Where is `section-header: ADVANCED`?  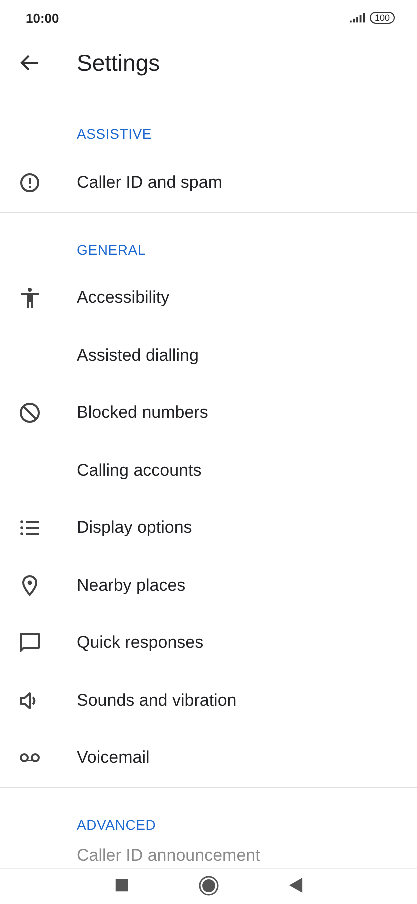
section-header: ADVANCED is located at coordinates (117, 825).